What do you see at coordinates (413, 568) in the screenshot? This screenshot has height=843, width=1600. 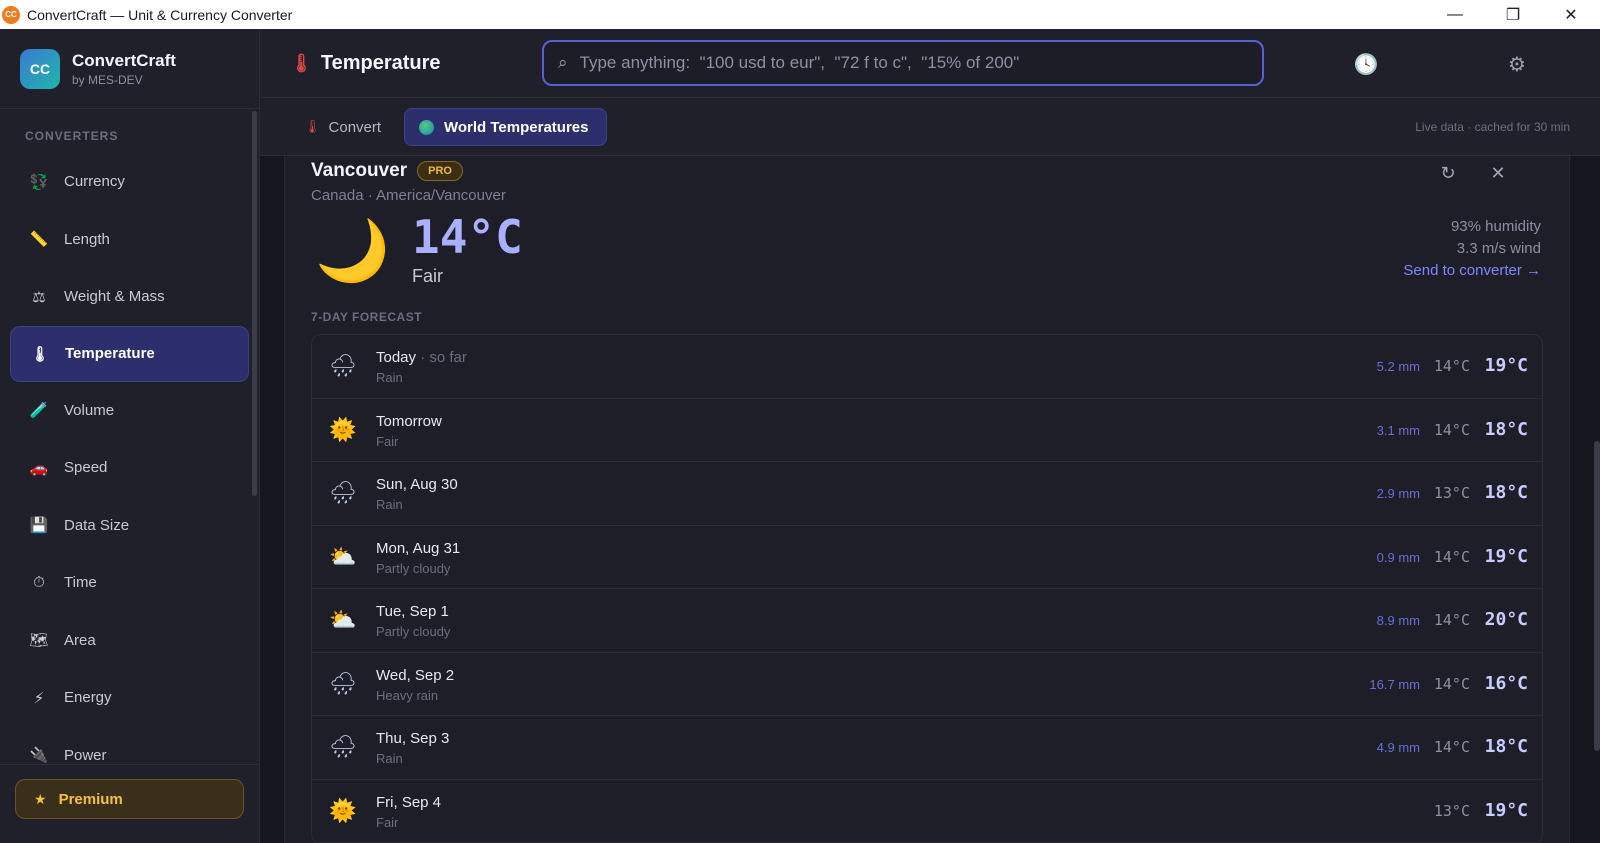 I see `forecast-condition: Partly cloudy` at bounding box center [413, 568].